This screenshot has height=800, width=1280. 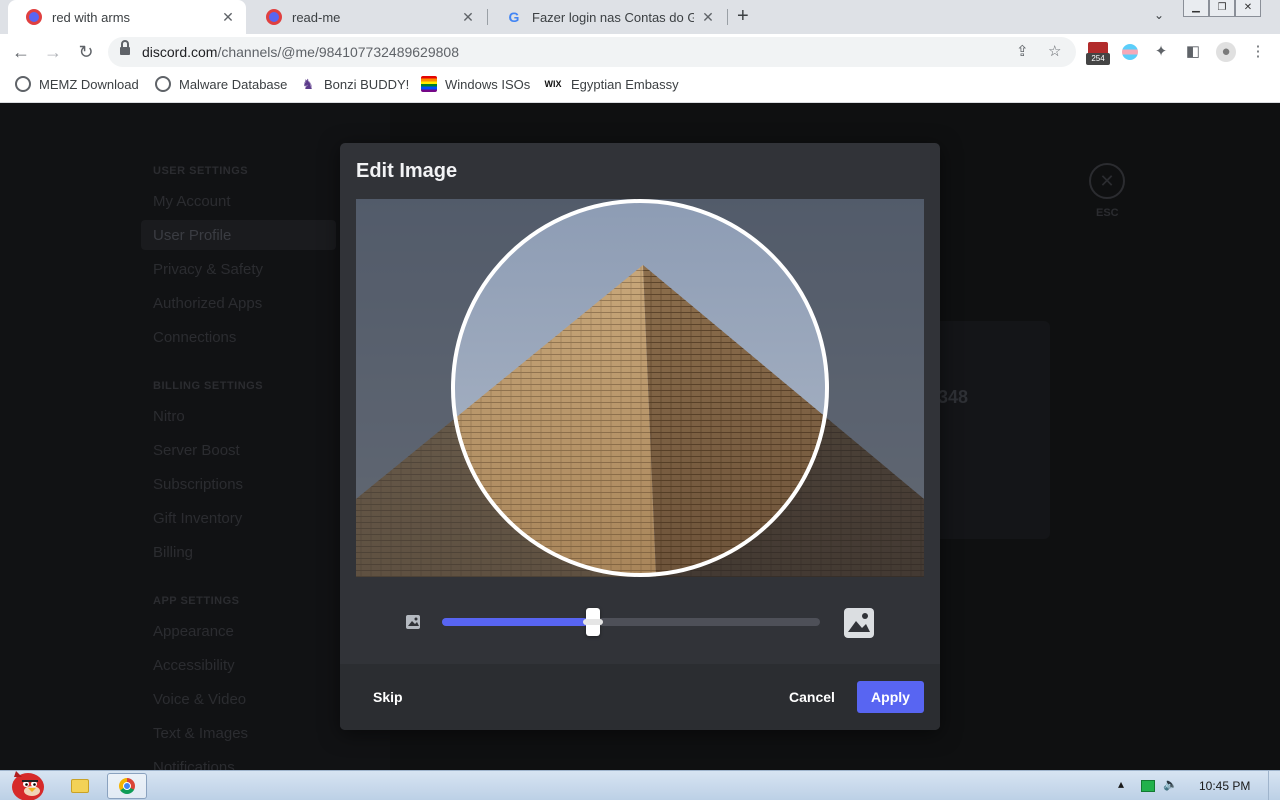 I want to click on calendar-extension-icon: 254, so click(x=1098, y=53).